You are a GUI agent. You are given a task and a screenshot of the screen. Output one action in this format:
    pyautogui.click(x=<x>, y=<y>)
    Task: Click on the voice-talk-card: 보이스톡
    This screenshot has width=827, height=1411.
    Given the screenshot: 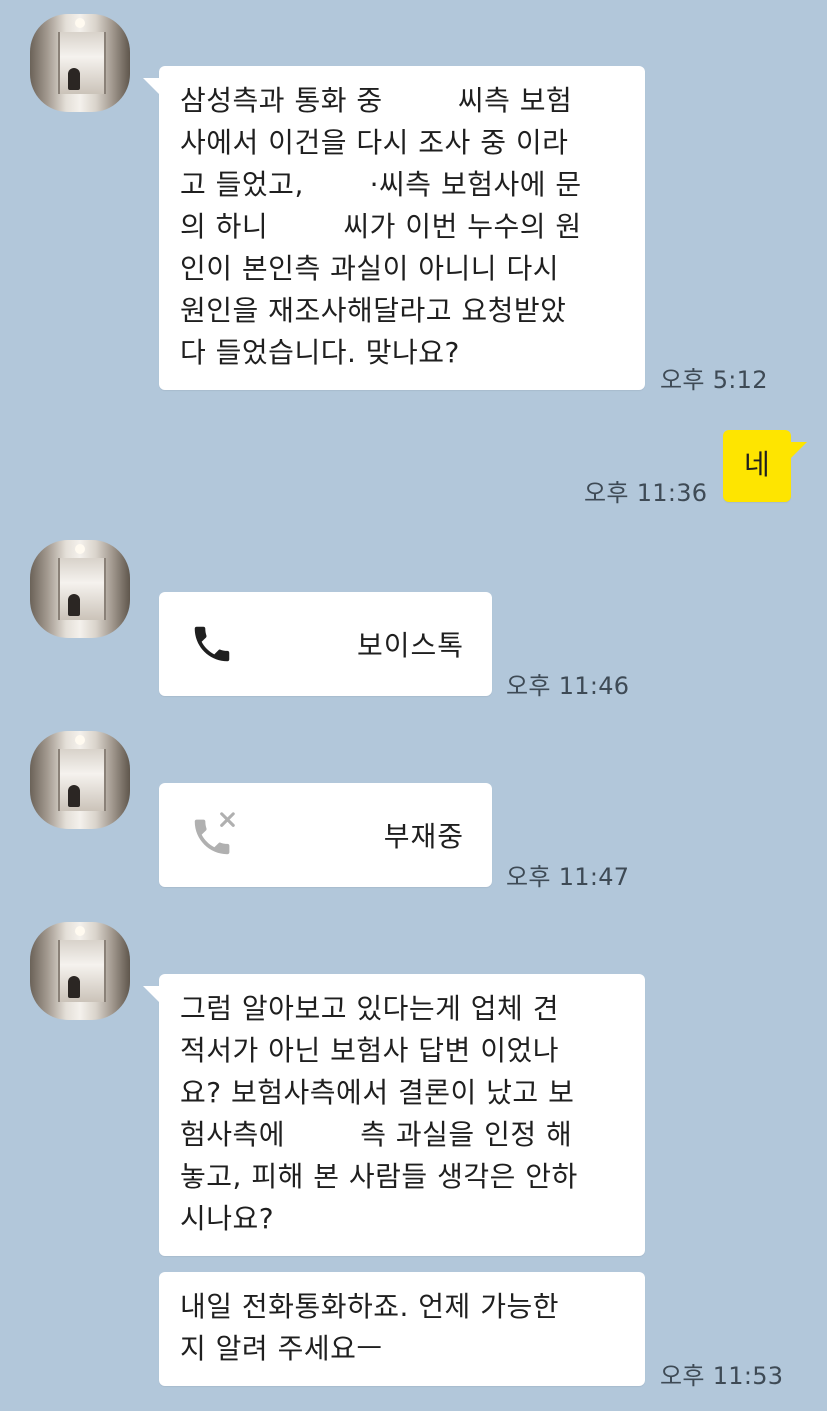 What is the action you would take?
    pyautogui.click(x=325, y=644)
    